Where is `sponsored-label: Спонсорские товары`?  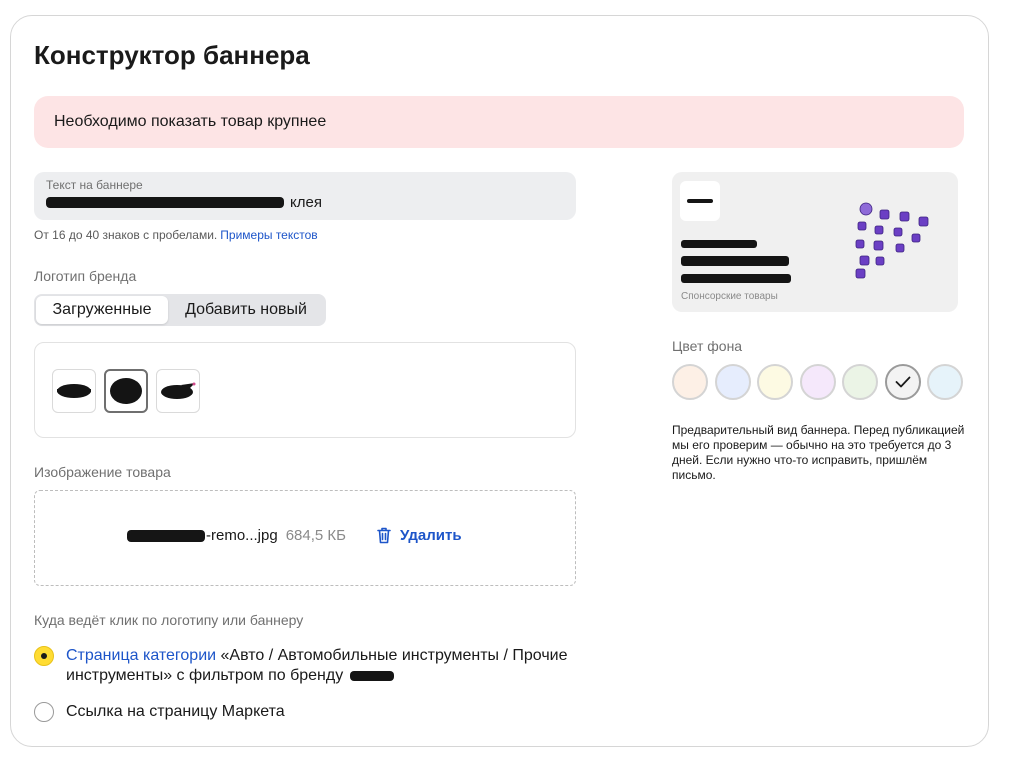 sponsored-label: Спонсорские товары is located at coordinates (729, 296).